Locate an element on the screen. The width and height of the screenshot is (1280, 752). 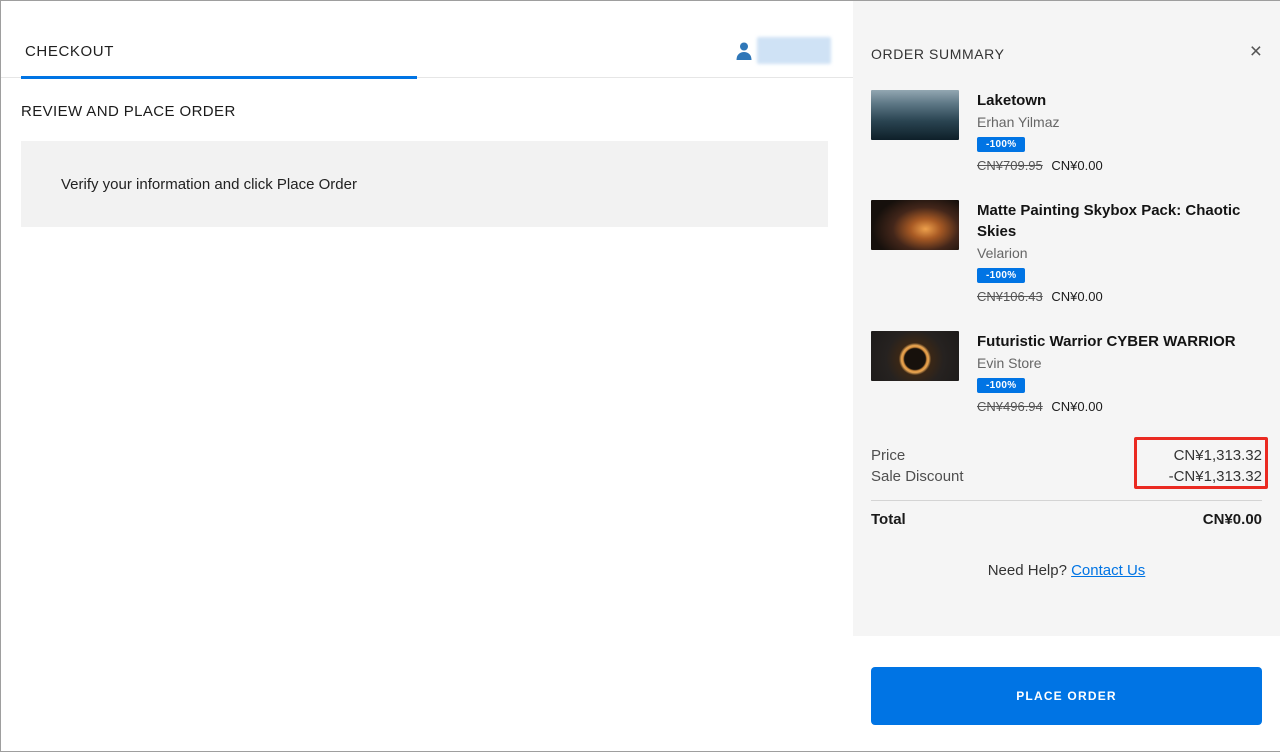
item-seller: Erhan Yilmaz is located at coordinates (1018, 122).